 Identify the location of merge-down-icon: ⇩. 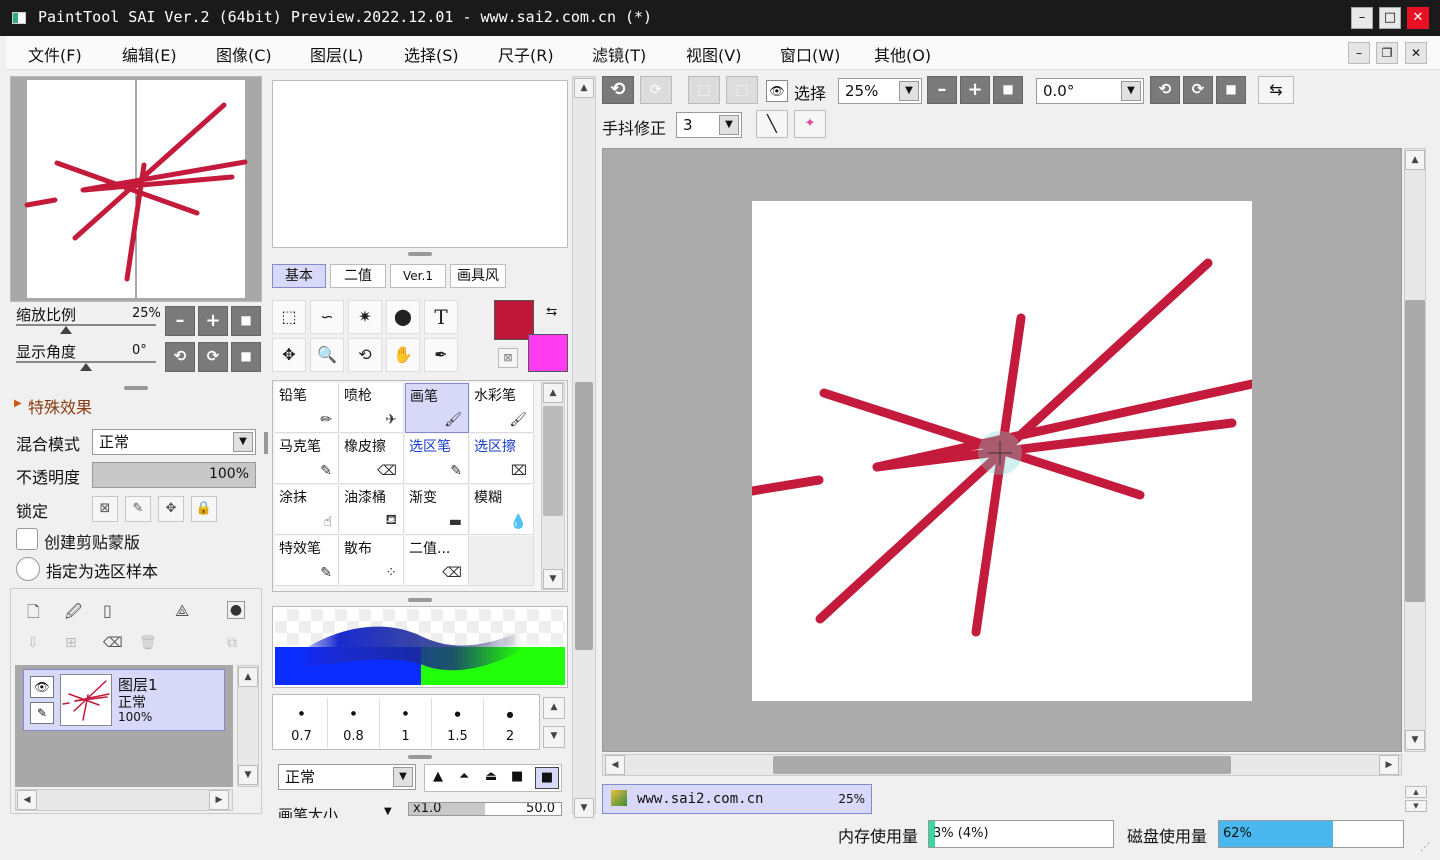
(33, 643).